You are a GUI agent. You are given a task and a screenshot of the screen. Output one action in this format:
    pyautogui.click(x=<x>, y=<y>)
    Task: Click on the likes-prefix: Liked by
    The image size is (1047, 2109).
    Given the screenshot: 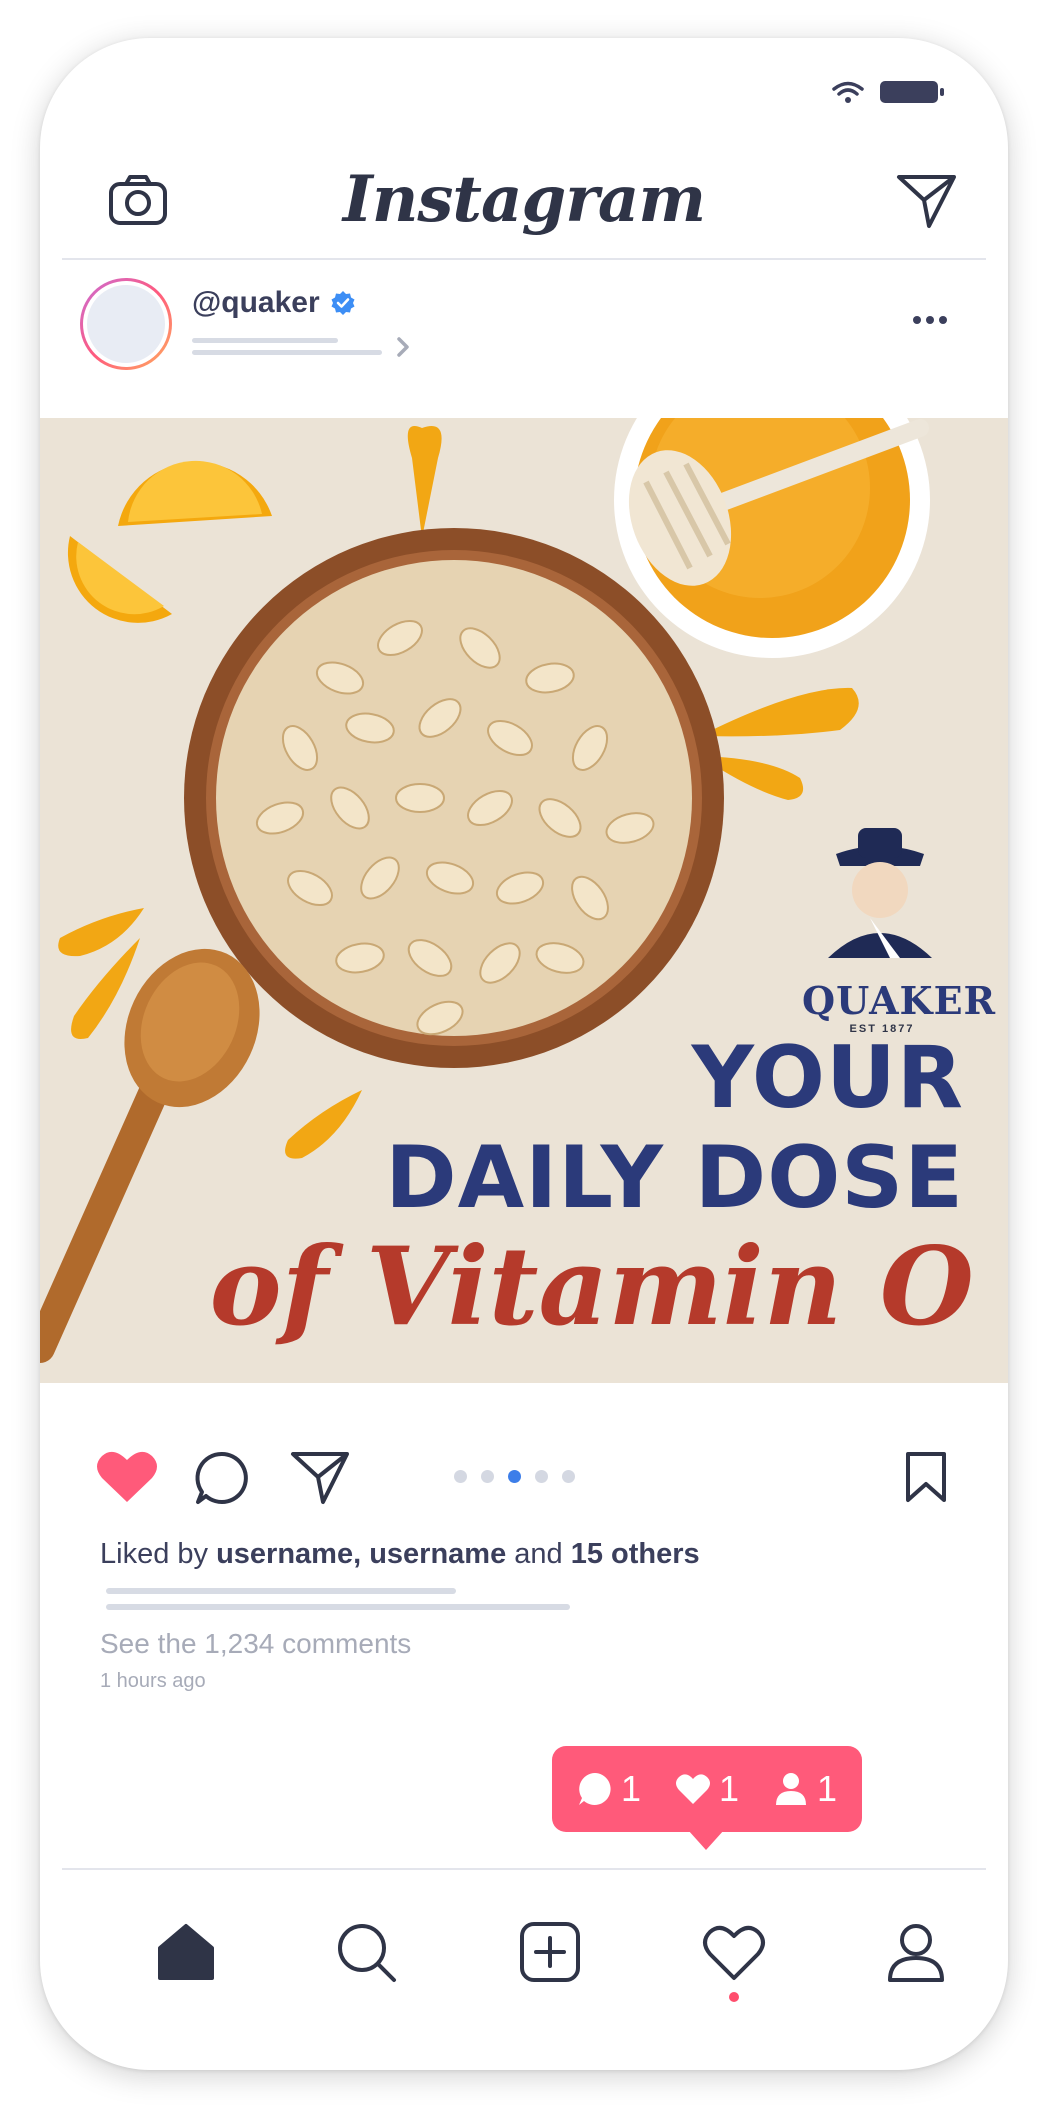 What is the action you would take?
    pyautogui.click(x=158, y=1554)
    